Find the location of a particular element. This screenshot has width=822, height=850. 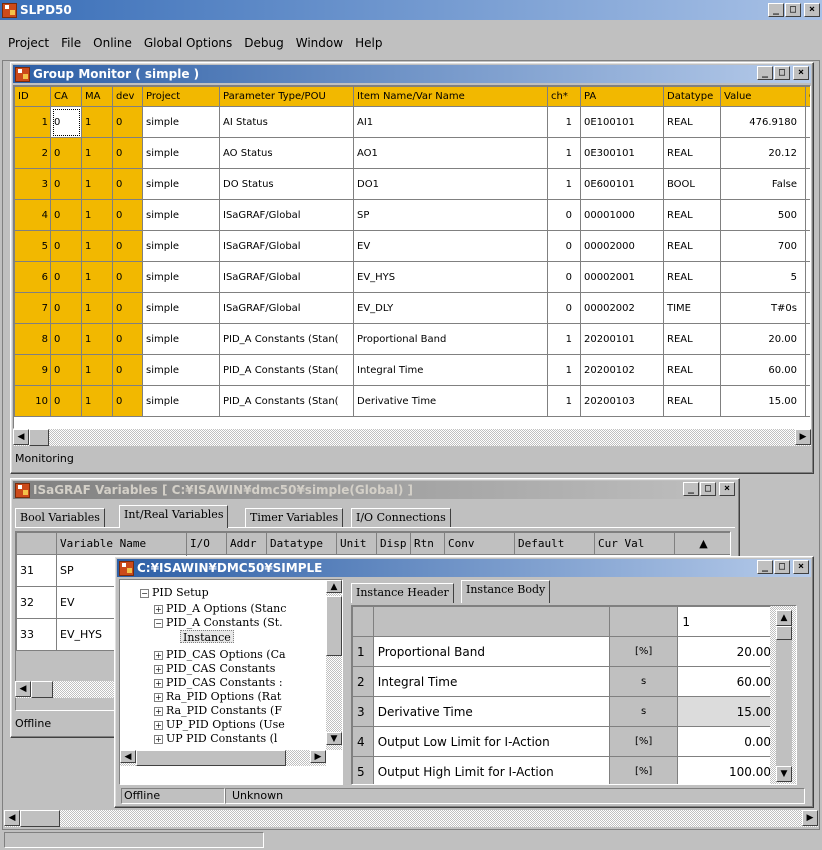

tab-timer-variables: Timer Variables is located at coordinates (294, 518).